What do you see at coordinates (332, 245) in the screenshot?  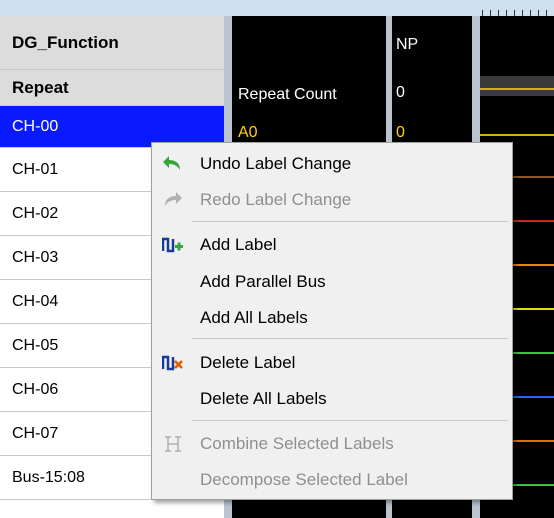 I see `add-label-item: Add Label` at bounding box center [332, 245].